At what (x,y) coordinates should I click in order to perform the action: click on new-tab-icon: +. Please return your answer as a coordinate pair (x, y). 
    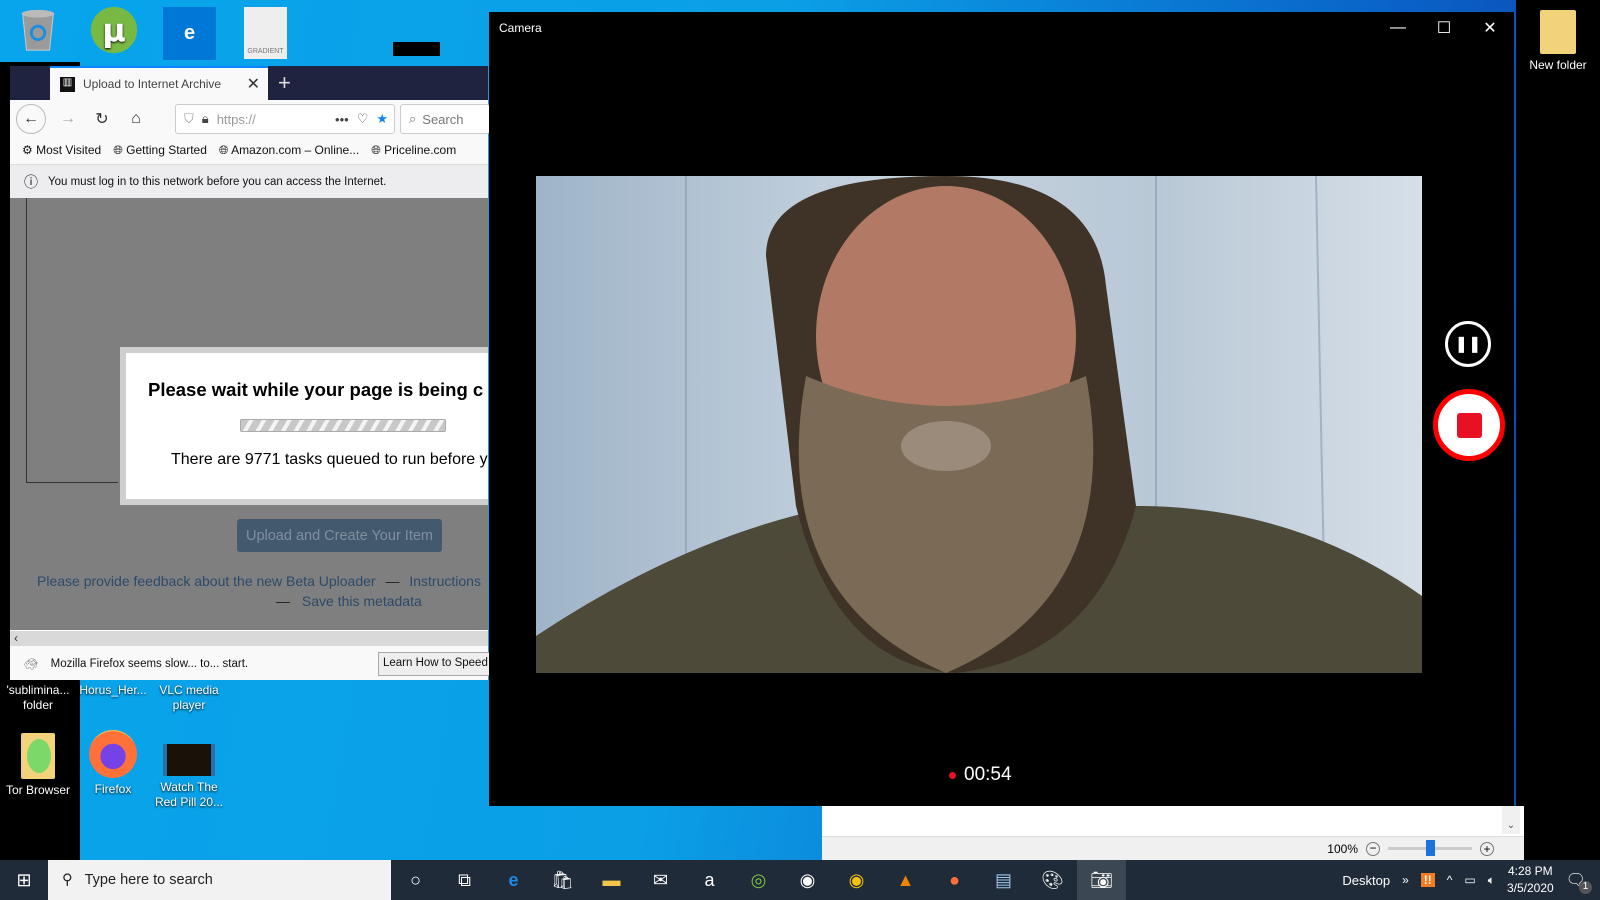
    Looking at the image, I should click on (284, 83).